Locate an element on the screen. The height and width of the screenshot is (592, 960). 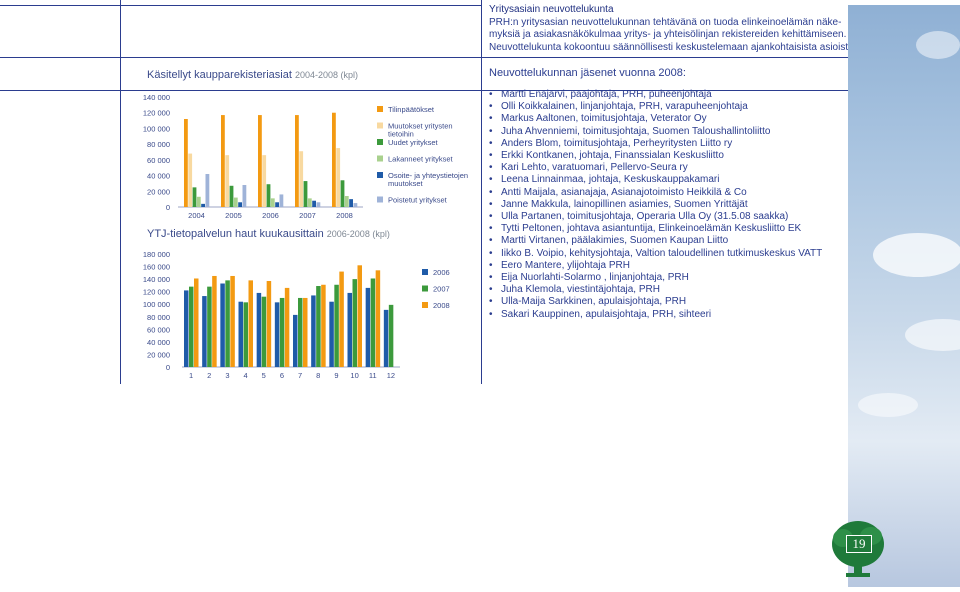
y-tick-label: 80 000 is located at coordinates (158, 144).